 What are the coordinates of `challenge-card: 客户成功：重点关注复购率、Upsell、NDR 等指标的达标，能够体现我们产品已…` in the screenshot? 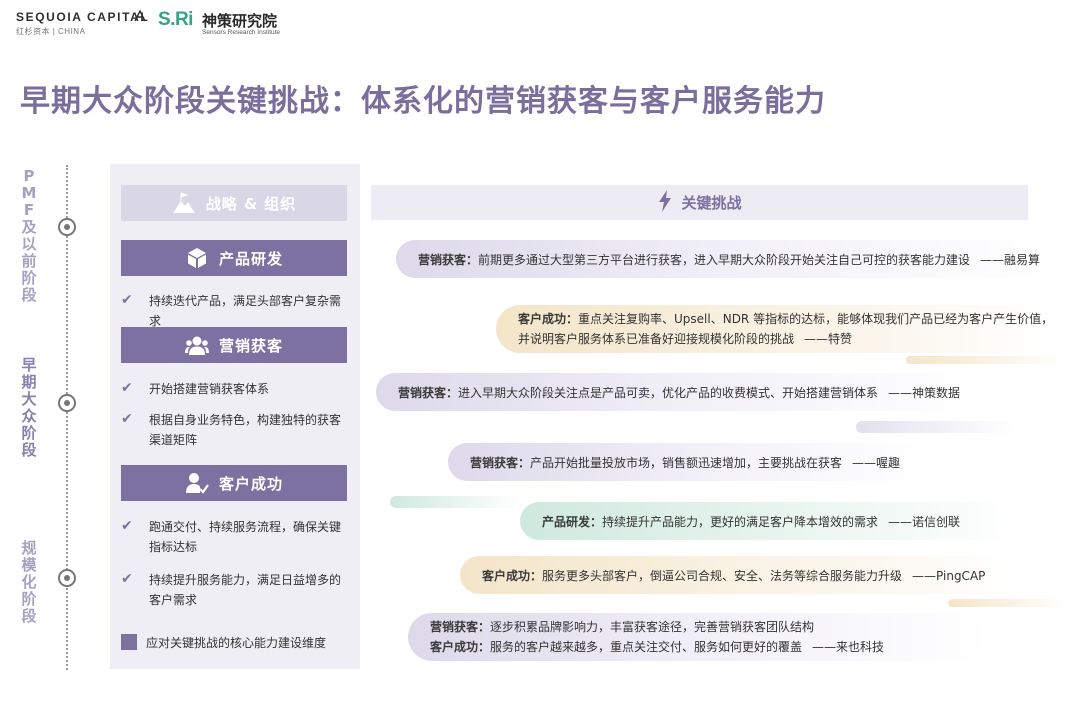 It's located at (776, 329).